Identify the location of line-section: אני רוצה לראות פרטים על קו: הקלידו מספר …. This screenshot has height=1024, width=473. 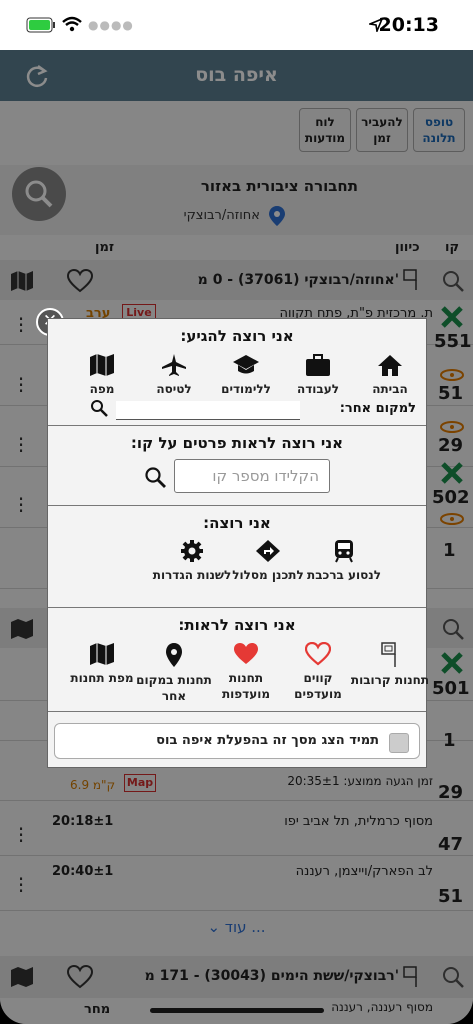
(237, 466).